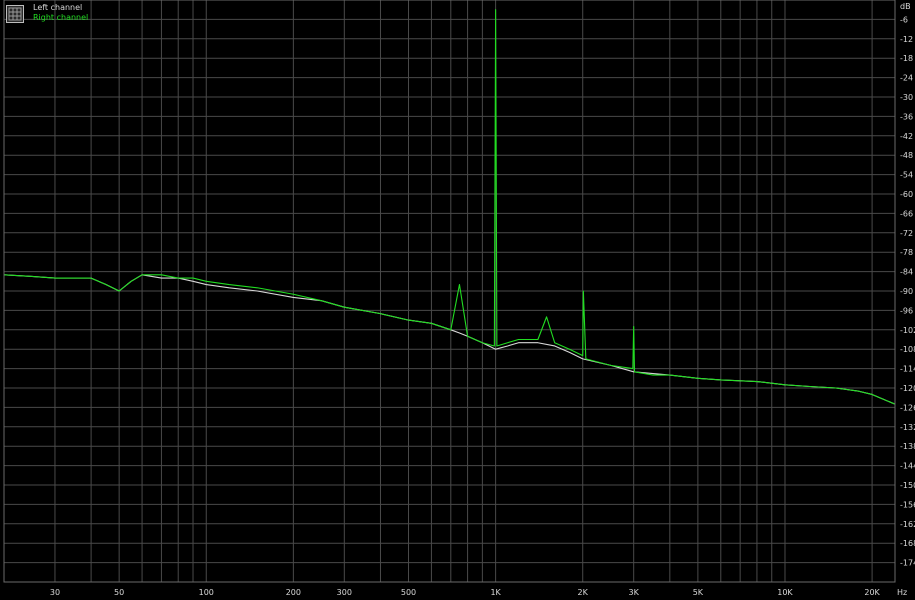  I want to click on y-tick-label: -48, so click(906, 155).